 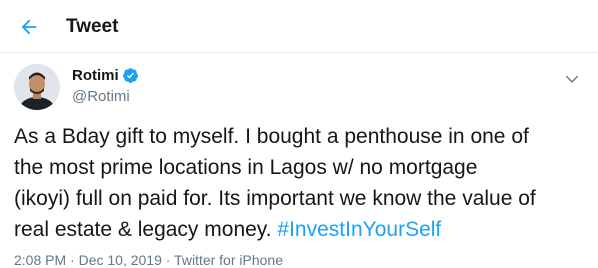 I want to click on author-name: Rotimi, so click(x=105, y=75).